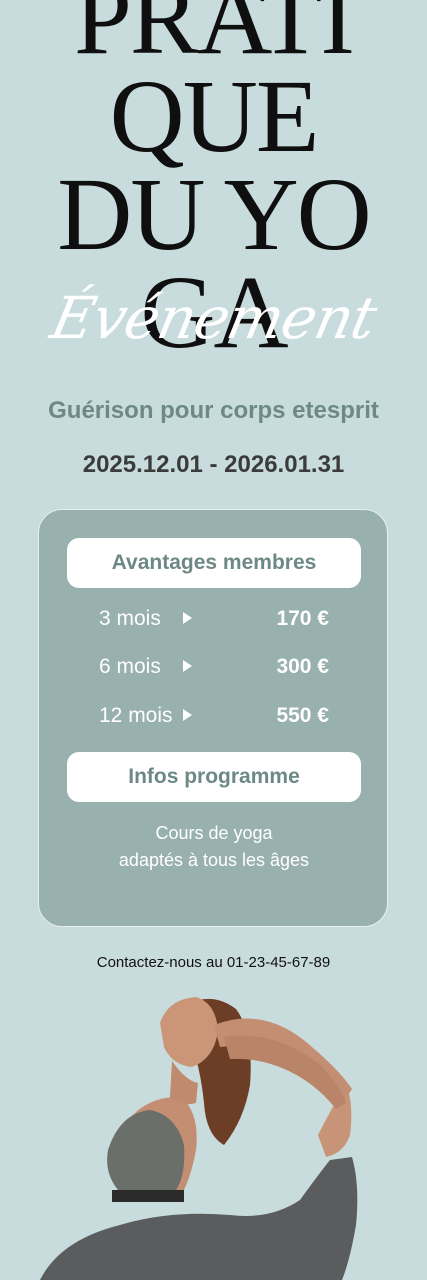 This screenshot has width=427, height=1280. What do you see at coordinates (214, 847) in the screenshot?
I see `program-description: Cours de yoga adaptés à tous les âges` at bounding box center [214, 847].